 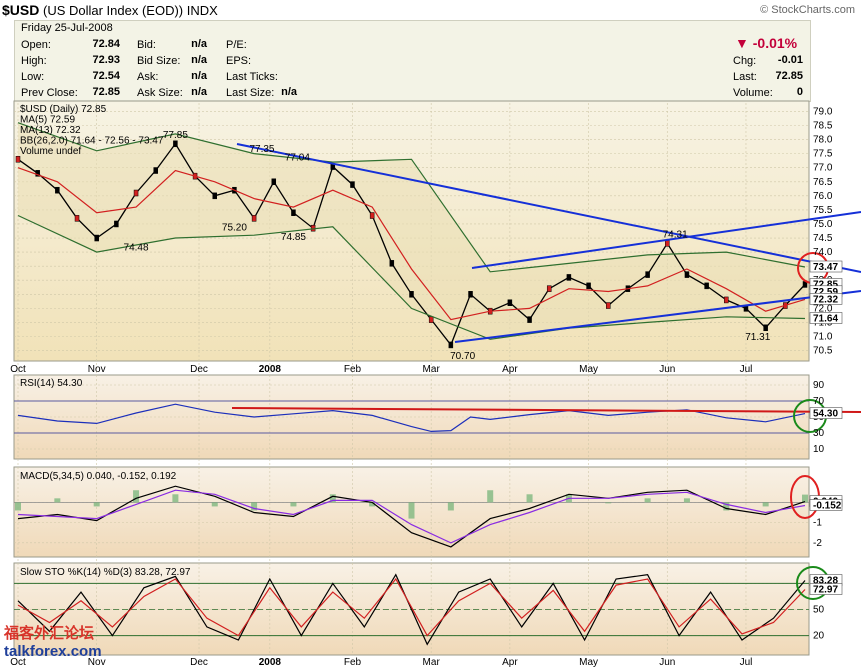 I want to click on last-value-tag: 71.64, so click(x=826, y=318).